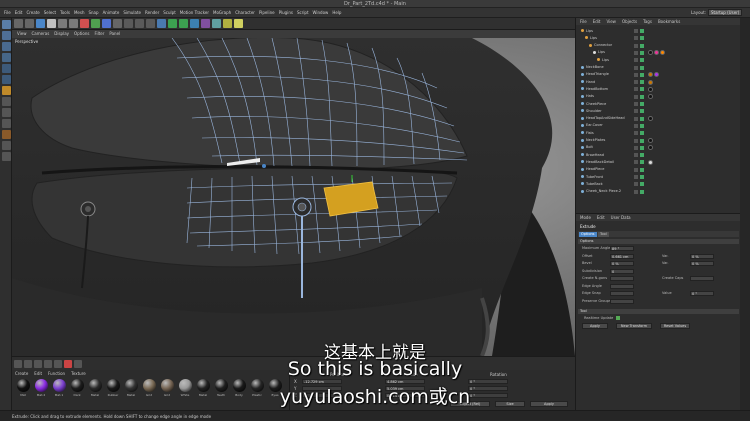 The image size is (750, 421). What do you see at coordinates (6, 57) in the screenshot?
I see `workplane-icon` at bounding box center [6, 57].